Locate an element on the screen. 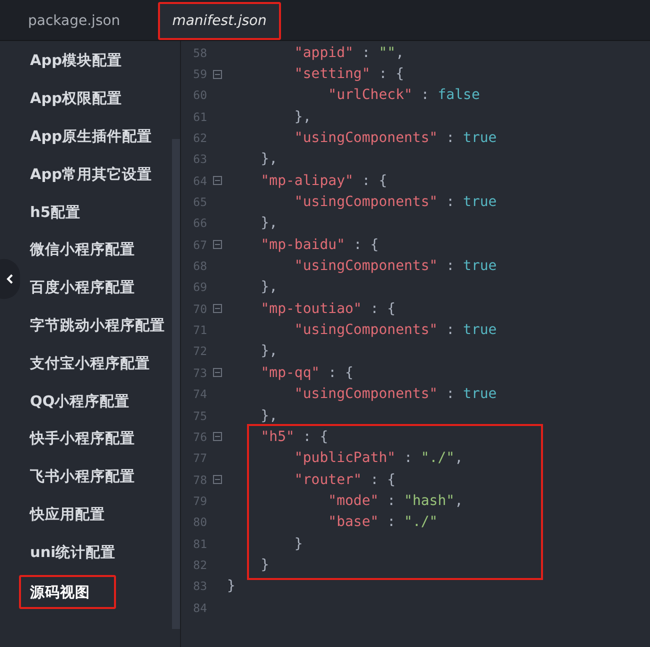 This screenshot has height=647, width=650. line-number: 76 is located at coordinates (199, 437).